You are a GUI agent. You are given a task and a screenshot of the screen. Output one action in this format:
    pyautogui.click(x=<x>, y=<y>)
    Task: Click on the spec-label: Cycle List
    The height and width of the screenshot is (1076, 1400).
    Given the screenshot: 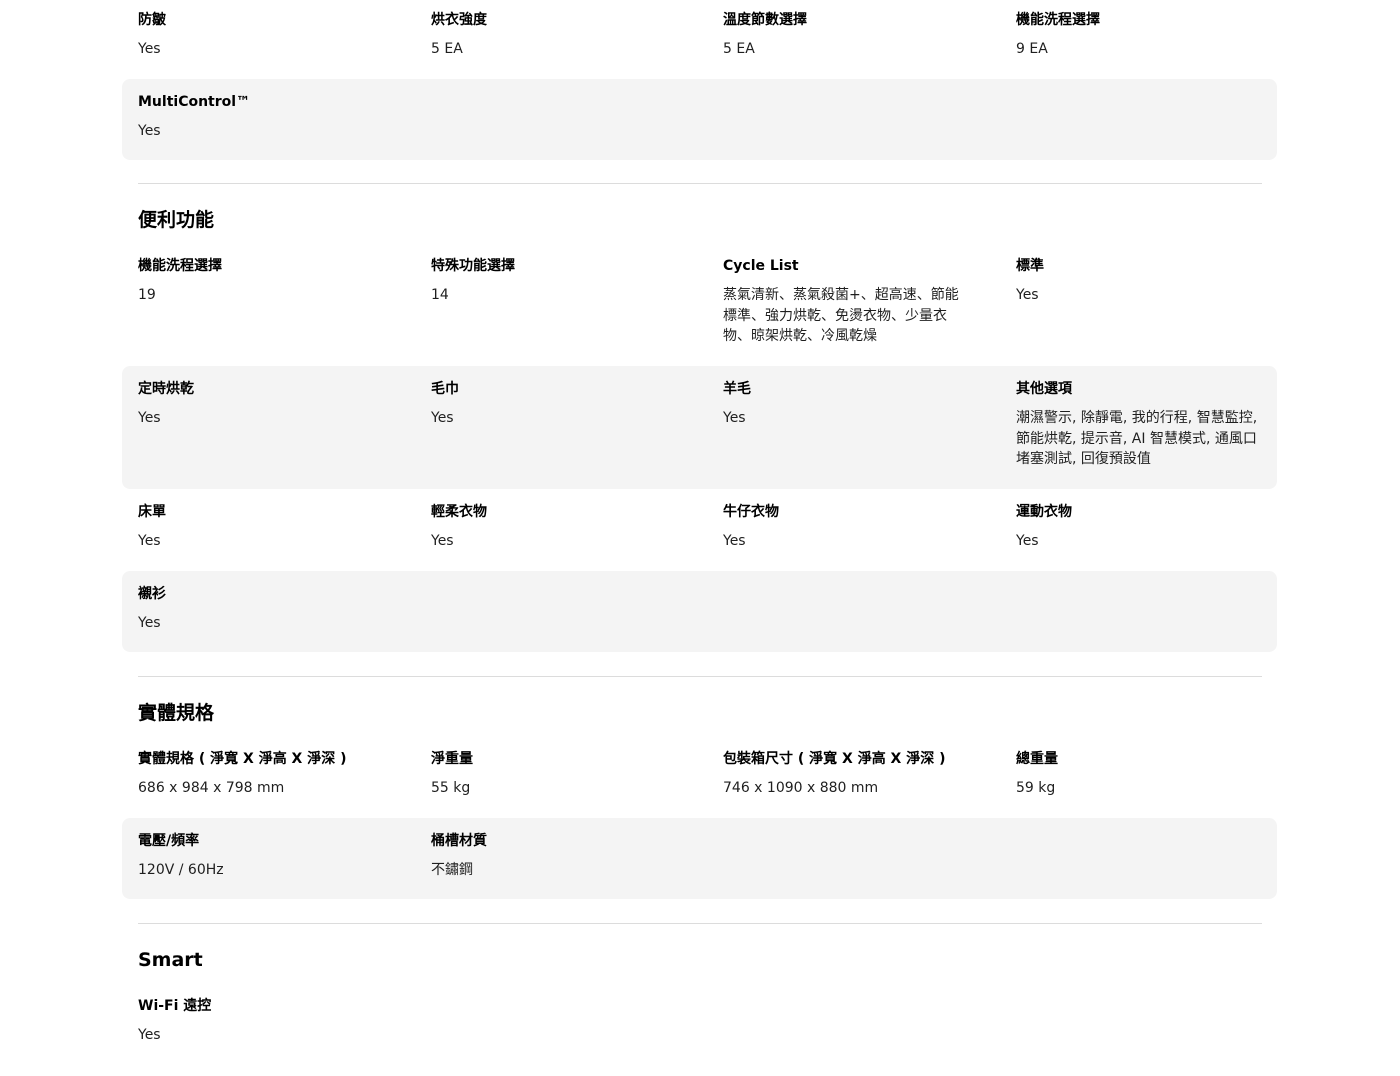 What is the action you would take?
    pyautogui.click(x=761, y=266)
    